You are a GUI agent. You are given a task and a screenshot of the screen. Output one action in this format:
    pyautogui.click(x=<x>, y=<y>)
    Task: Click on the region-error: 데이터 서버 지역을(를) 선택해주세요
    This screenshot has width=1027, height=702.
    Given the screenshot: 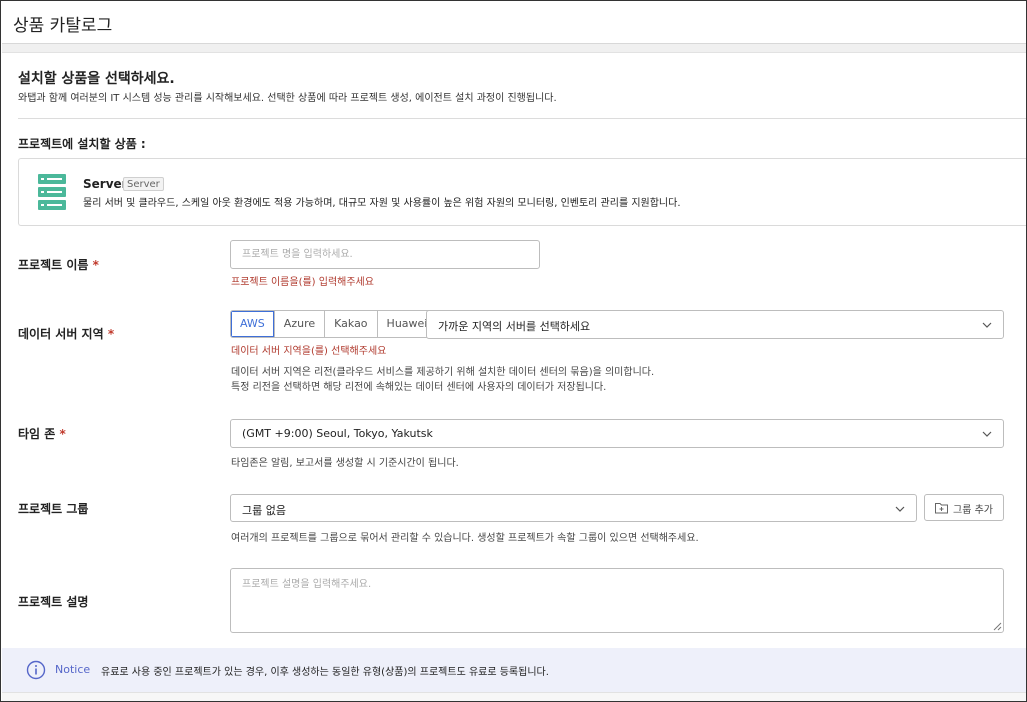 What is the action you would take?
    pyautogui.click(x=309, y=351)
    